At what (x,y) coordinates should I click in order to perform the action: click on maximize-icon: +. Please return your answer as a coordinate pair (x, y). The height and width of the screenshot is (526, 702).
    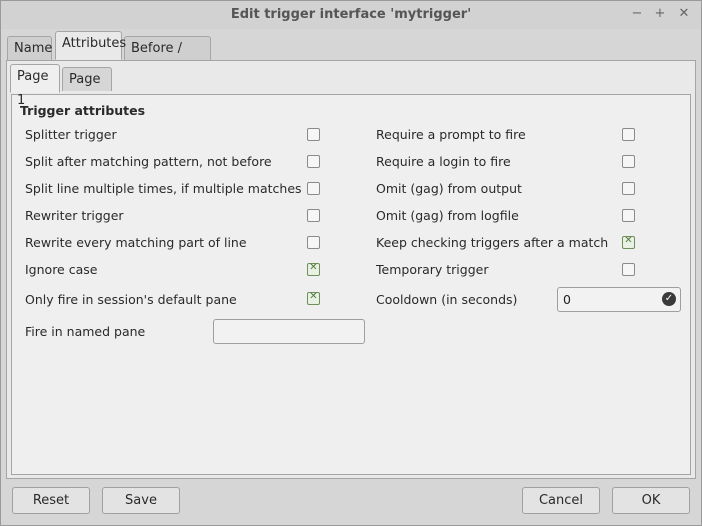
    Looking at the image, I should click on (660, 14).